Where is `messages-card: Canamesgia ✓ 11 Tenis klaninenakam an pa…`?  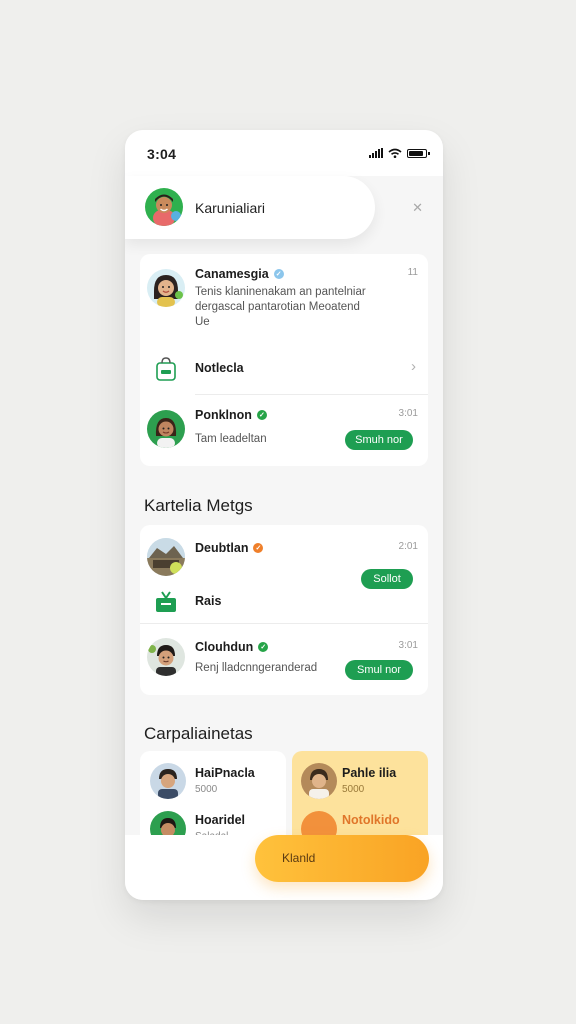
messages-card: Canamesgia ✓ 11 Tenis klaninenakam an pa… is located at coordinates (284, 360).